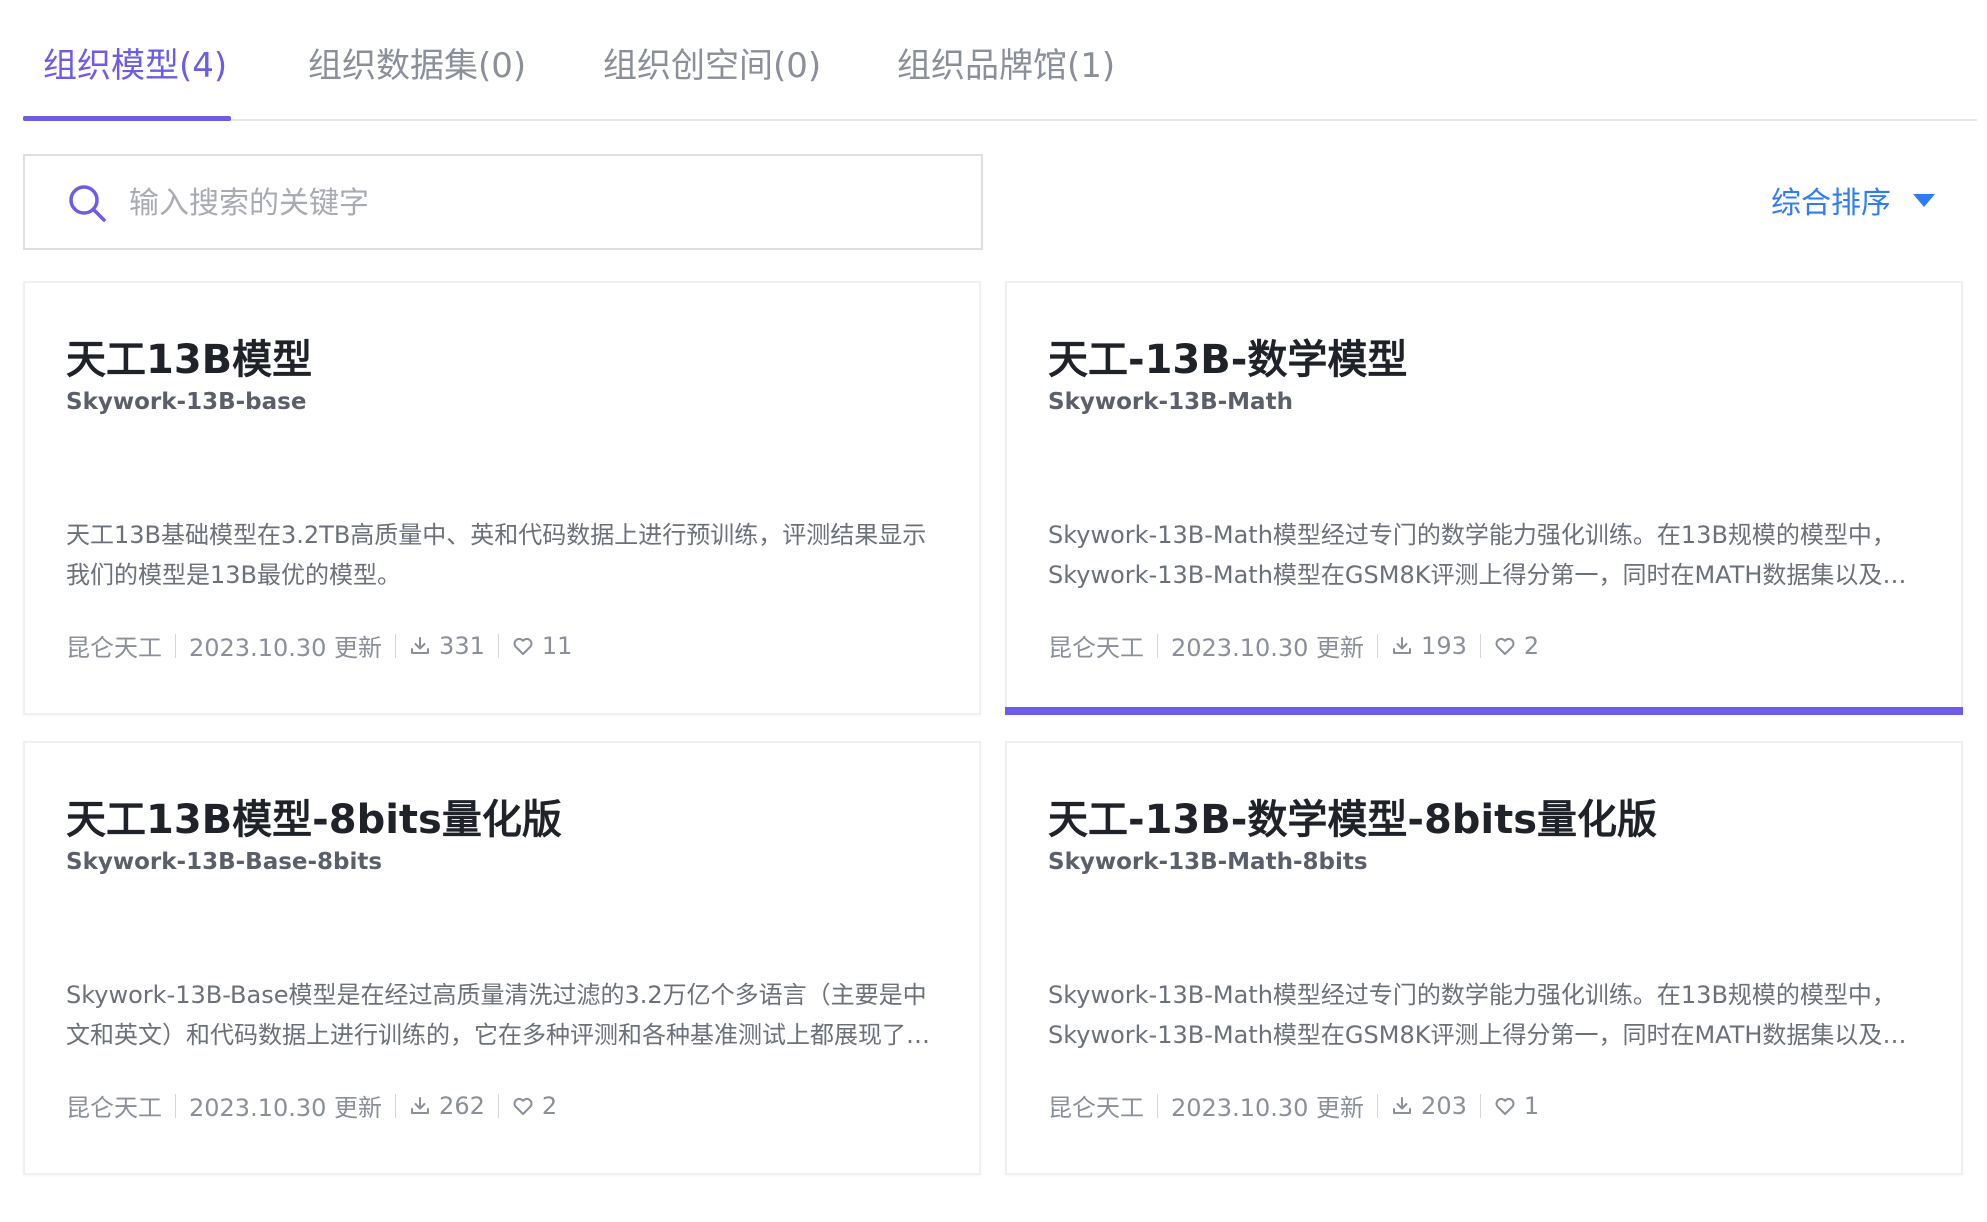 Image resolution: width=1987 pixels, height=1222 pixels. I want to click on model-meta: 昆仑天工 2023.10.30 更新 203 1, so click(1293, 1105).